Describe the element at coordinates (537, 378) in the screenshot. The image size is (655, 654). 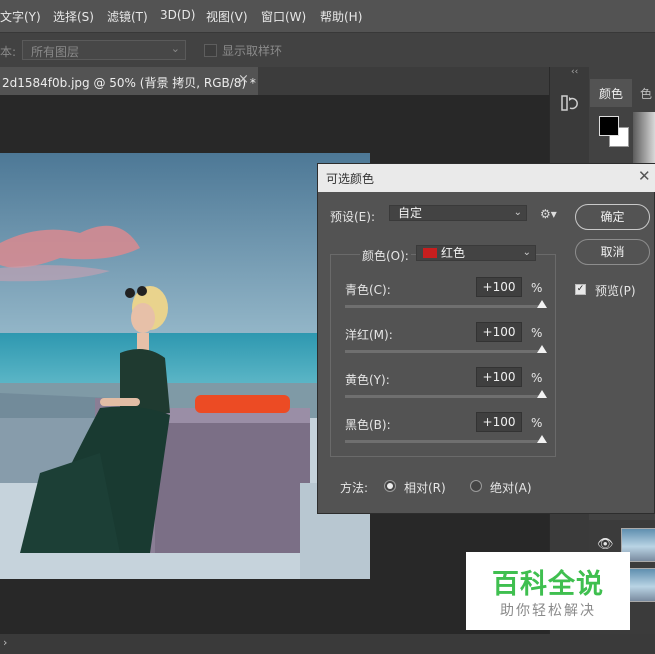
I see `yellow-unit: %` at that location.